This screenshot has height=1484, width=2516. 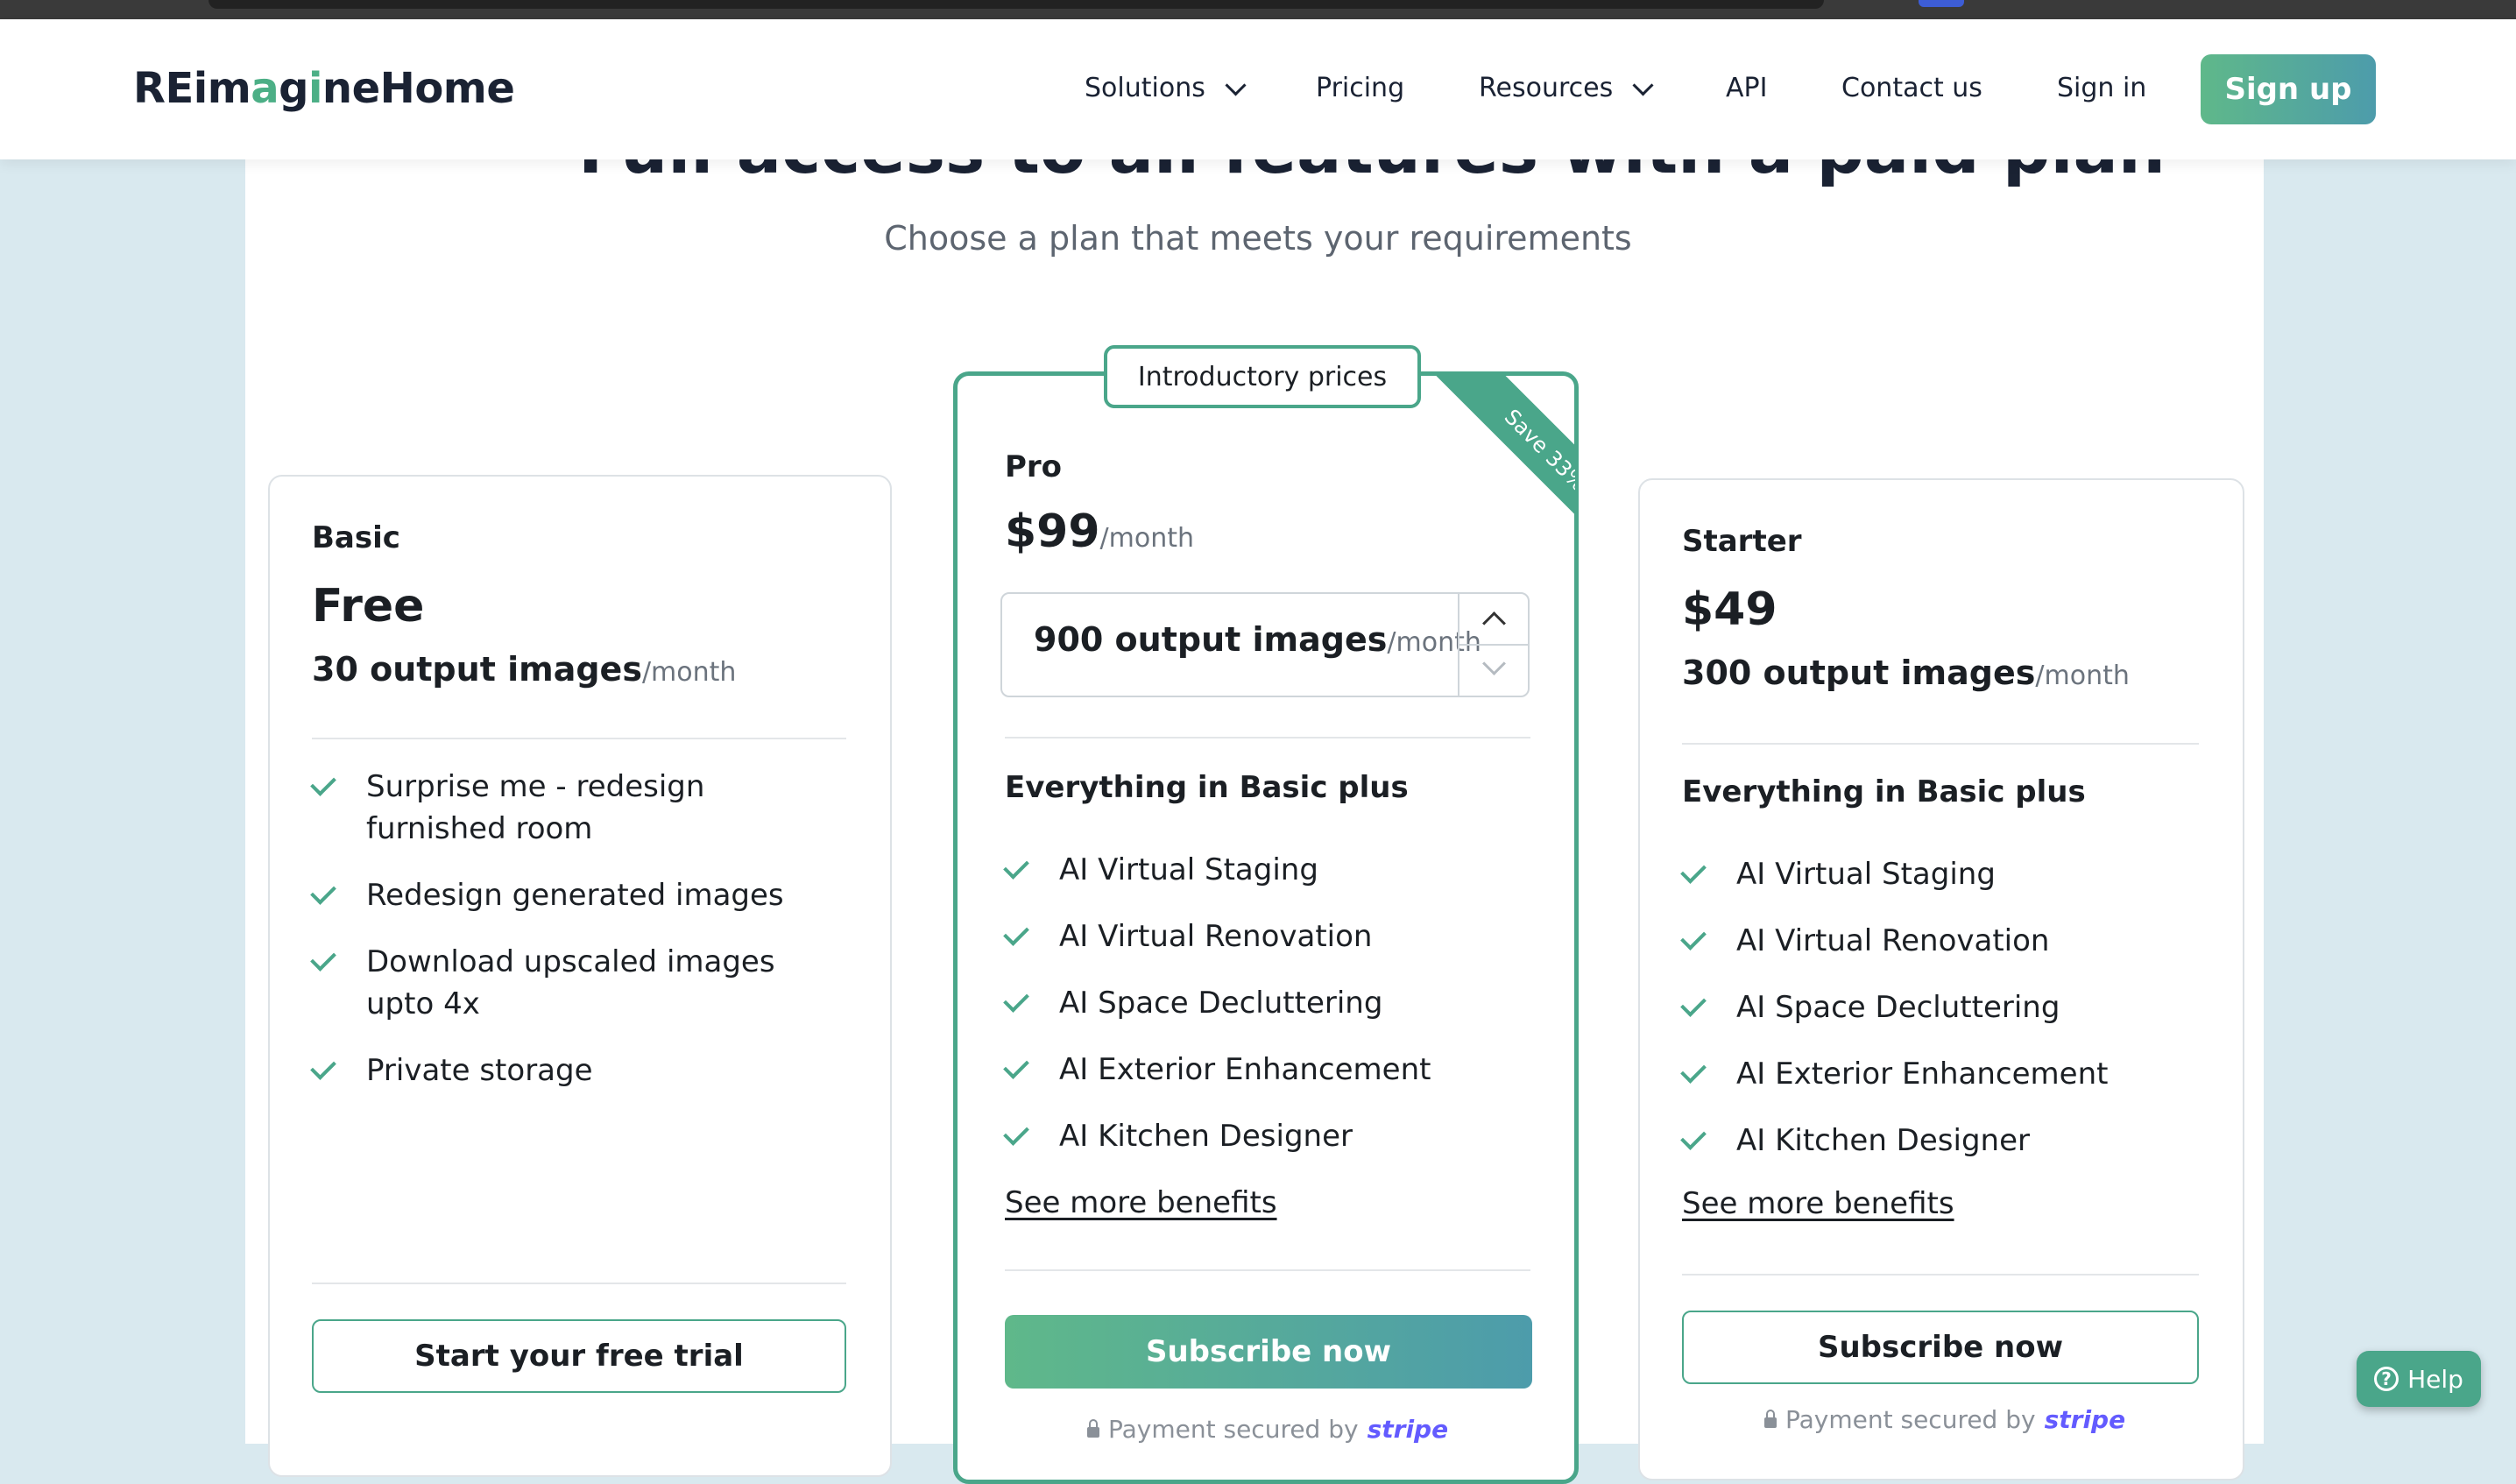 I want to click on plan-name: Pro, so click(x=1034, y=467).